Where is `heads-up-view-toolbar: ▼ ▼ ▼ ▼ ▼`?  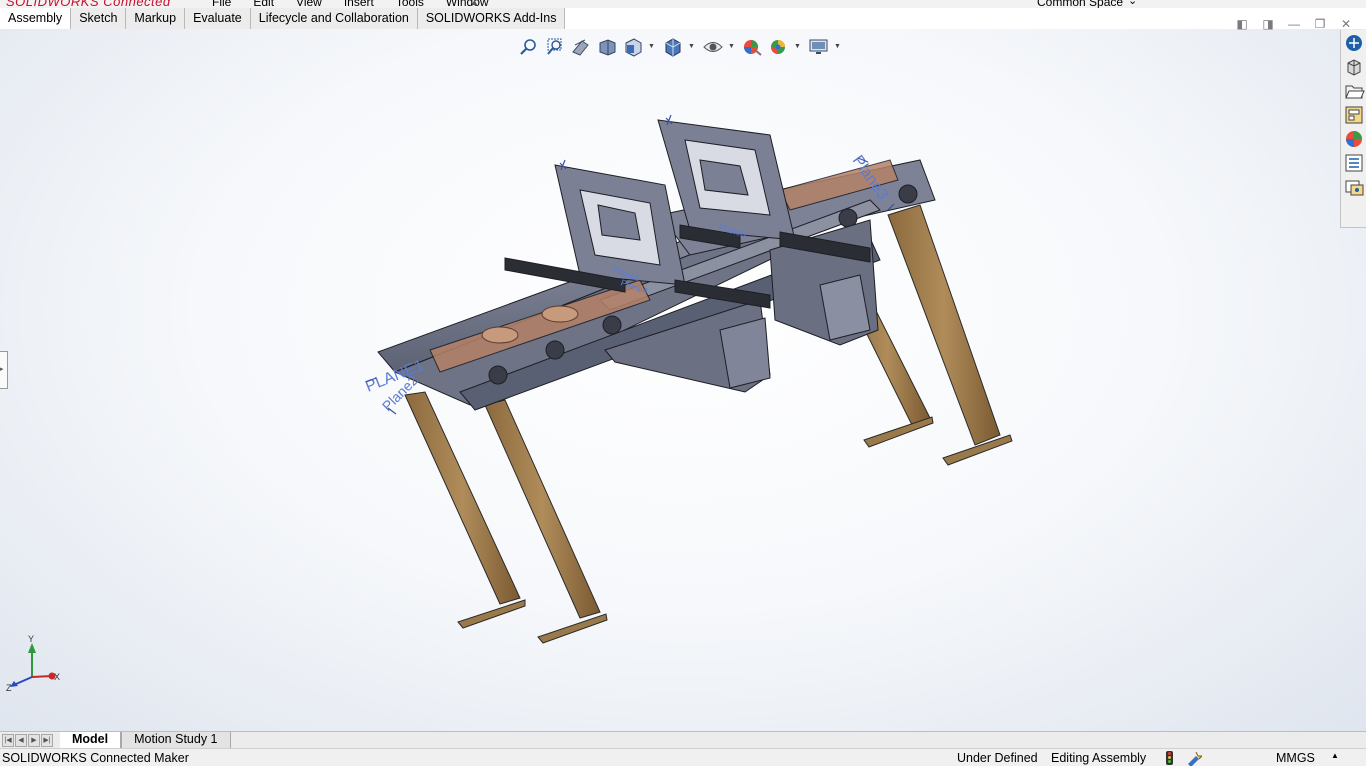
heads-up-view-toolbar: ▼ ▼ ▼ ▼ ▼ is located at coordinates (683, 47).